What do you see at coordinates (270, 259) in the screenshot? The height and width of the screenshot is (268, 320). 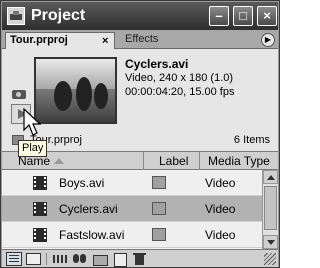 I see `resize-grip-icon` at bounding box center [270, 259].